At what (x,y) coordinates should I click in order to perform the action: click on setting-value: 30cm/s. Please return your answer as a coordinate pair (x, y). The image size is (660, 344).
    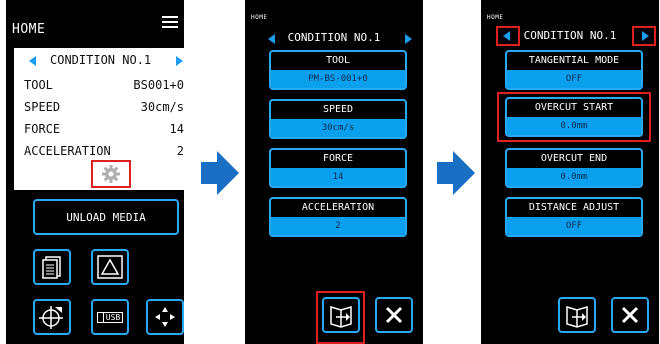
    Looking at the image, I should click on (338, 128).